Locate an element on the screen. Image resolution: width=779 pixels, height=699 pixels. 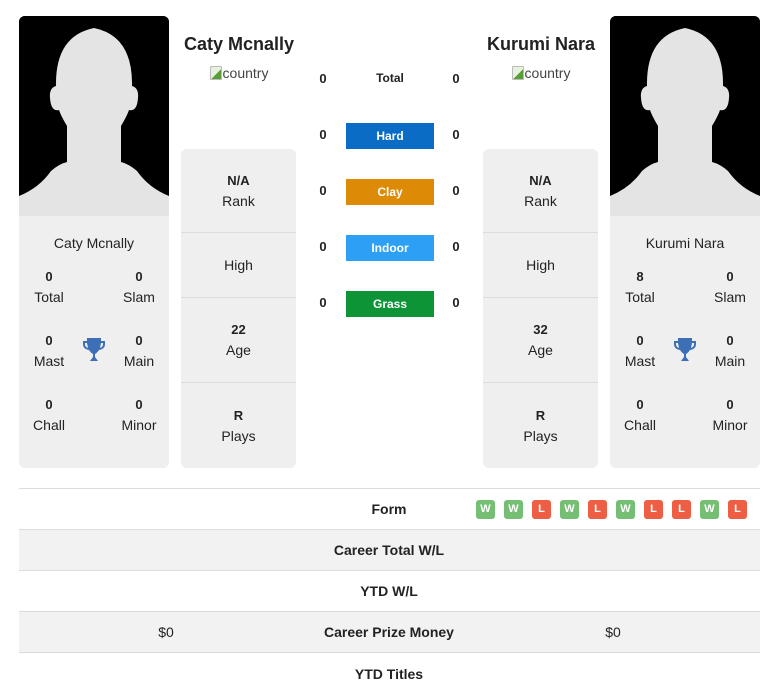
row-ytd-wl: YTD W/L is located at coordinates (389, 591).